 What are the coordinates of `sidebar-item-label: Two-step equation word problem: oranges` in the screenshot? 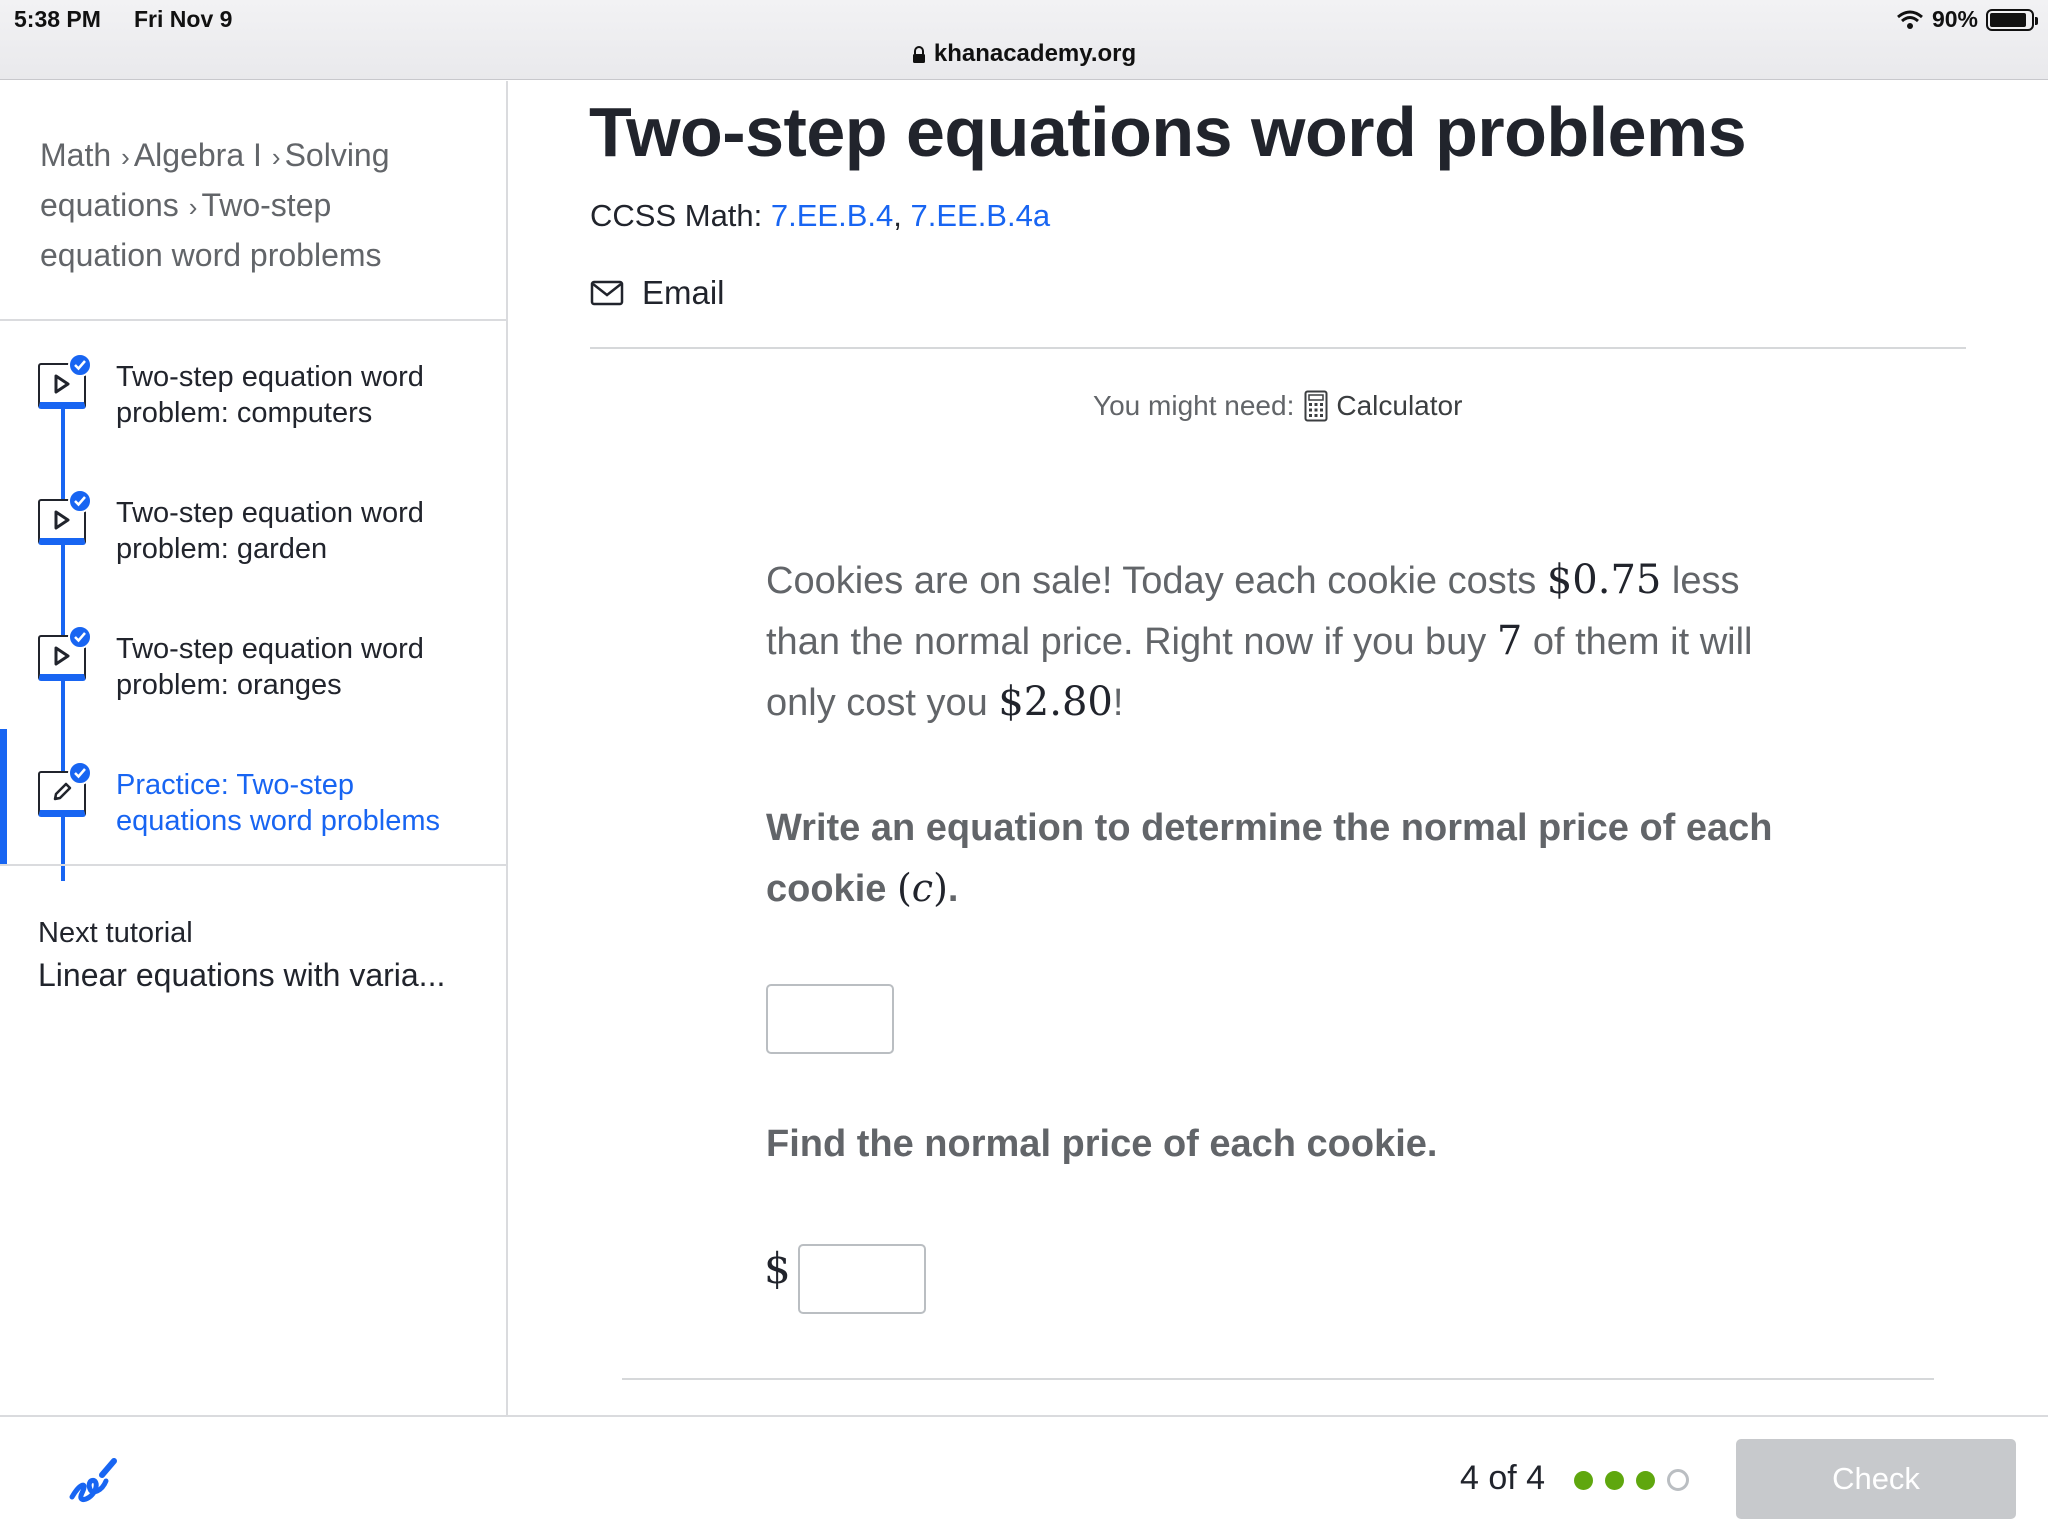 It's located at (270, 667).